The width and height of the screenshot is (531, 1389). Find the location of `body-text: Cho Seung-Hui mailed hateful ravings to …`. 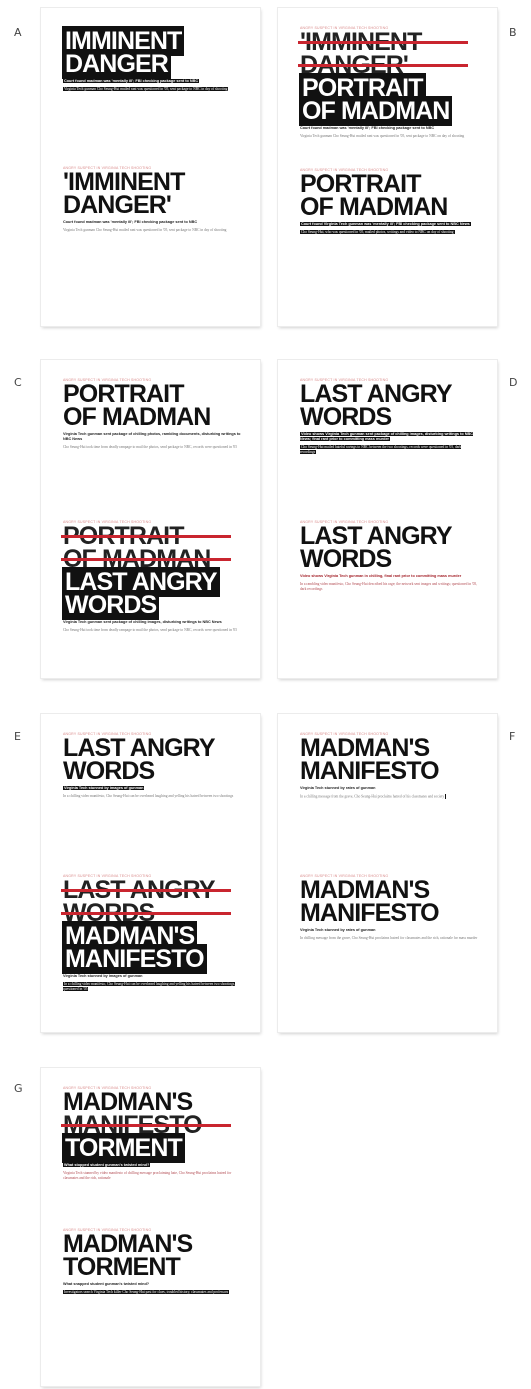

body-text: Cho Seung-Hui mailed hateful ravings to … is located at coordinates (381, 449).